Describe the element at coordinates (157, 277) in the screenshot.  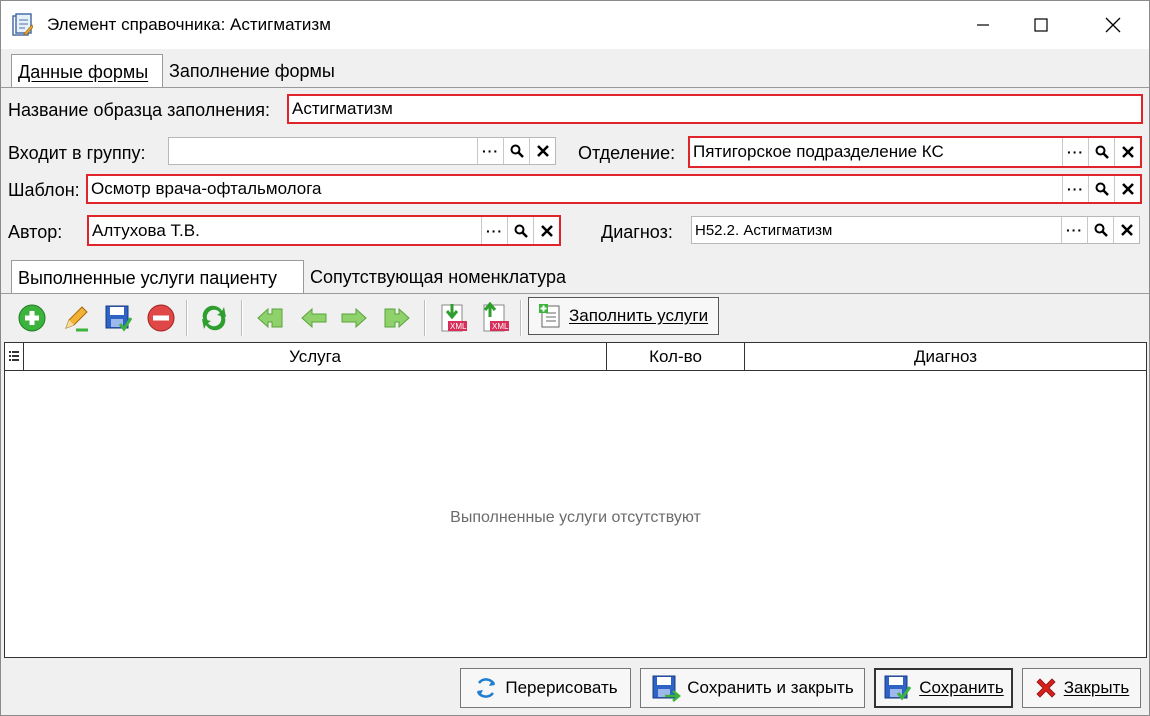
I see `tab-performed-services: Выполненные услуги пациенту` at that location.